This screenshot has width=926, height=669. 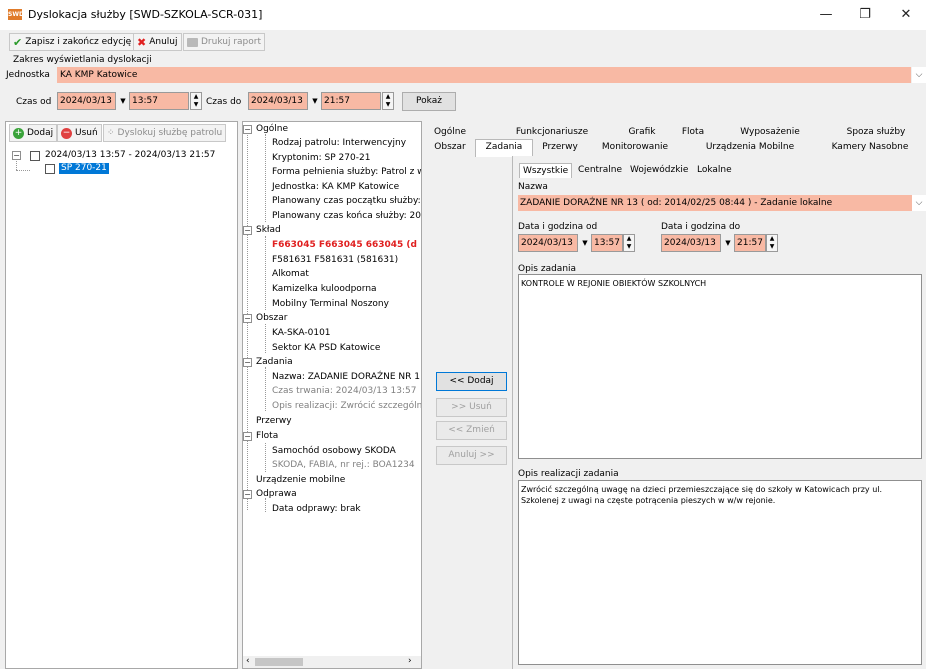 I want to click on checkmark-icon: ✔, so click(x=18, y=42).